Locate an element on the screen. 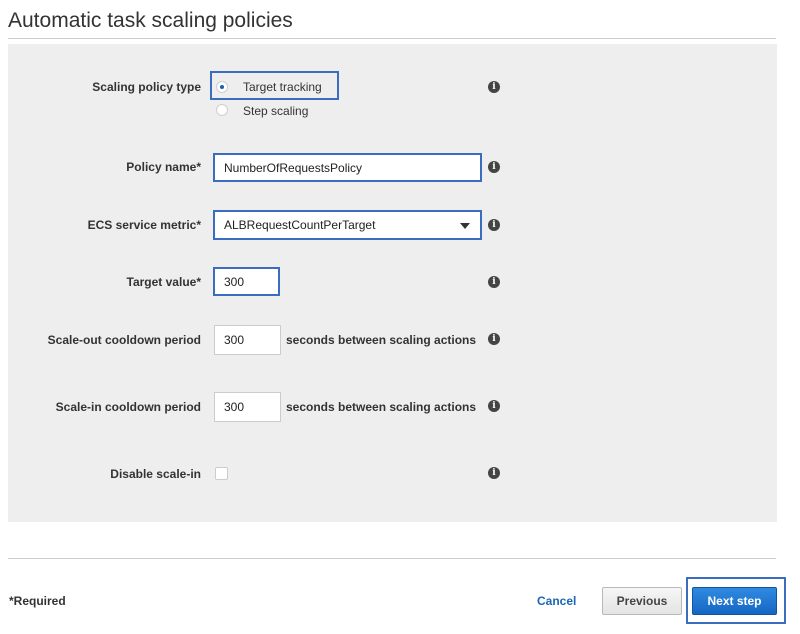 The image size is (800, 634). previous-button: Previous is located at coordinates (642, 601).